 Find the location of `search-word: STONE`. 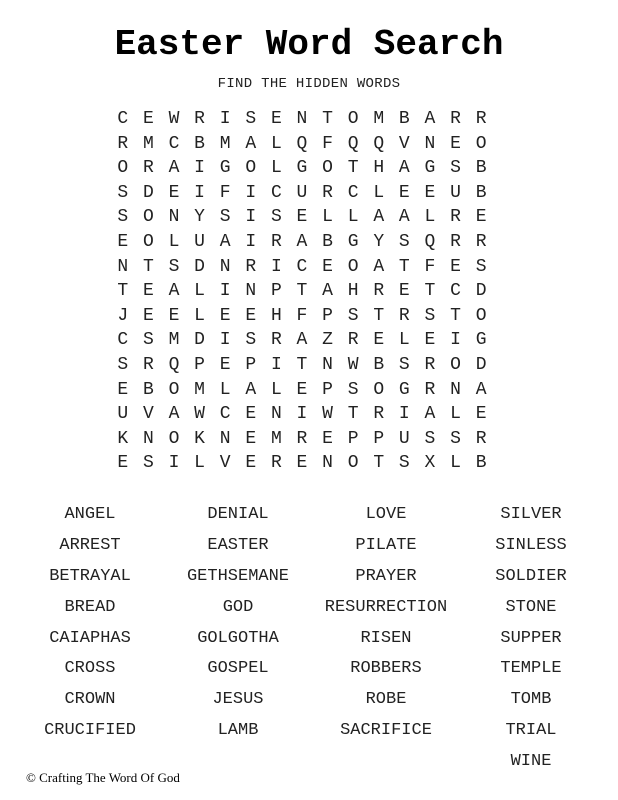

search-word: STONE is located at coordinates (531, 607).